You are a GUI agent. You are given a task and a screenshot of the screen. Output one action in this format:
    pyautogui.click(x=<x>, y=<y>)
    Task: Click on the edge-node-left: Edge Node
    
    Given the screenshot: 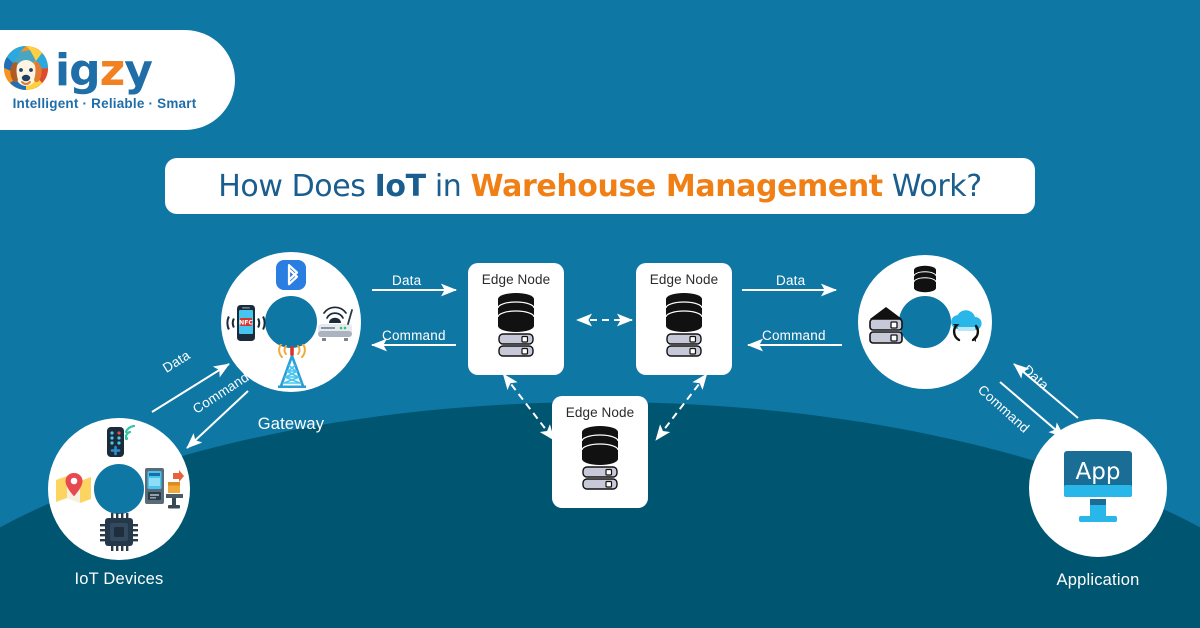 What is the action you would take?
    pyautogui.click(x=516, y=319)
    